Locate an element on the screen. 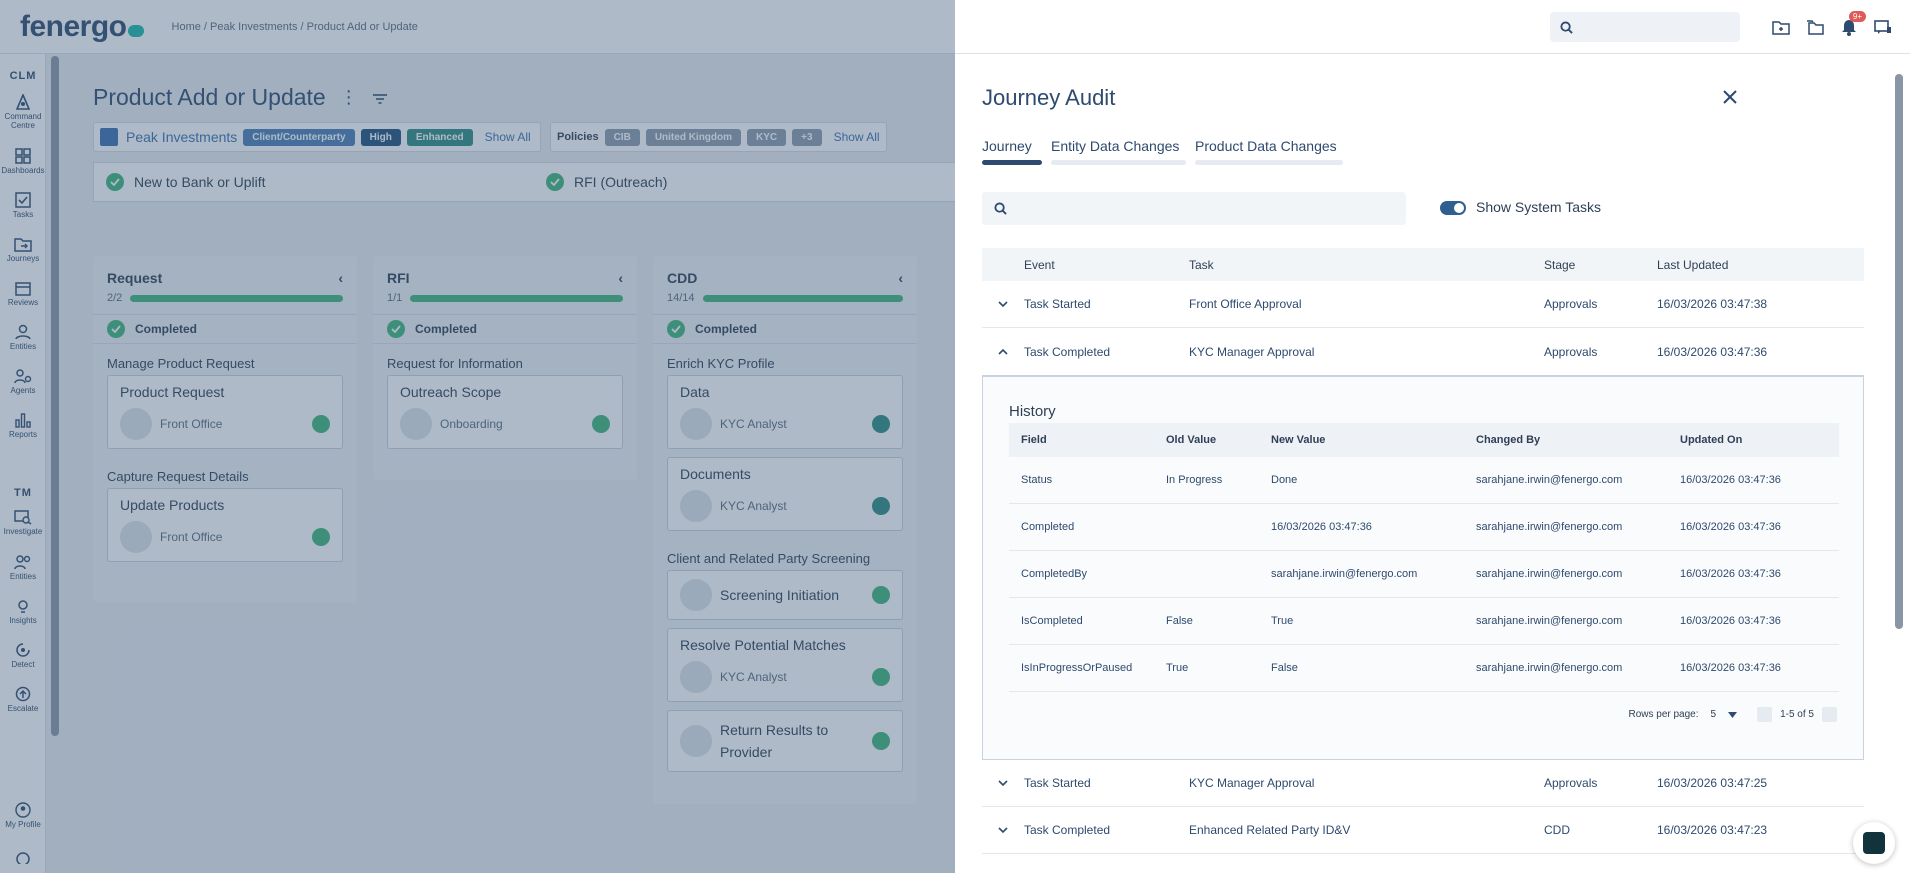 This screenshot has width=1910, height=873. messages-icon is located at coordinates (1883, 27).